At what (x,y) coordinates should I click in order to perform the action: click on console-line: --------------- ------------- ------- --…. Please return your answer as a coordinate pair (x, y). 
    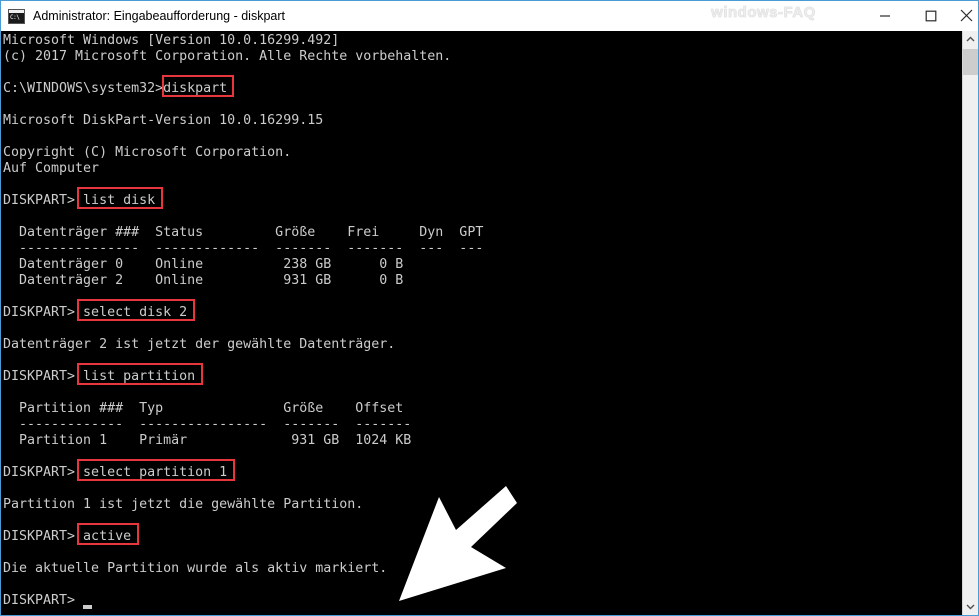
    Looking at the image, I should click on (243, 248).